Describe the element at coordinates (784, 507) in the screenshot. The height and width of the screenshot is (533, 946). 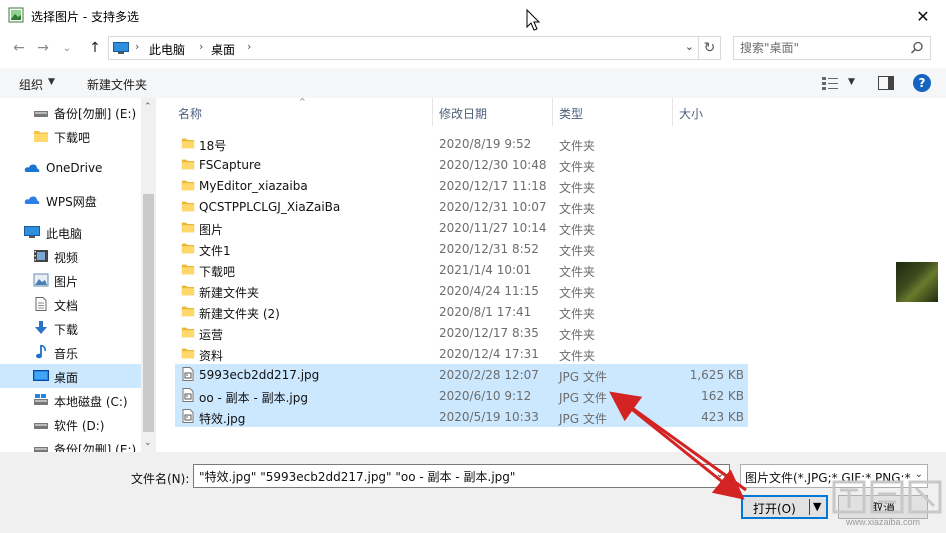
I see `open-button: 打开(O) ▼` at that location.